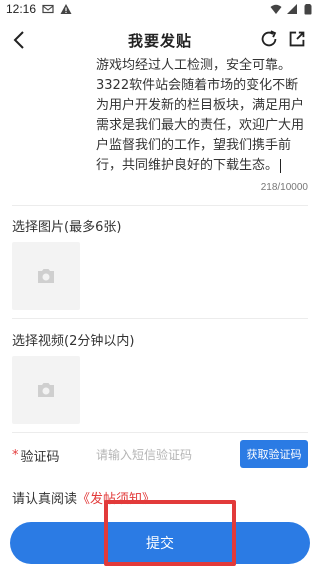 The height and width of the screenshot is (568, 320). I want to click on app-header: 我要发贴, so click(160, 40).